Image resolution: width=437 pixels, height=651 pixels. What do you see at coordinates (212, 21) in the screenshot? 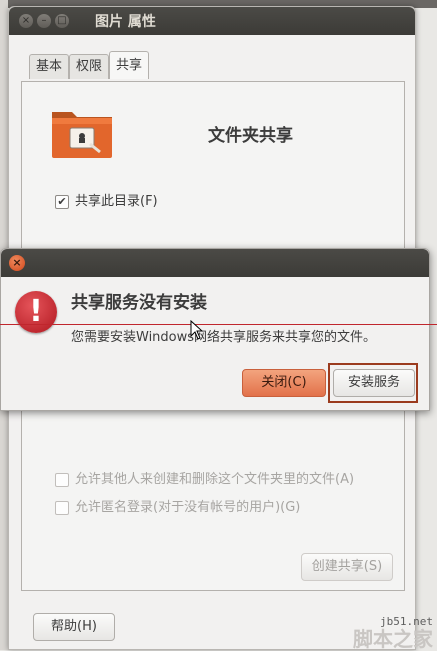
I see `window-titlebar: × – □ 图片 属性` at bounding box center [212, 21].